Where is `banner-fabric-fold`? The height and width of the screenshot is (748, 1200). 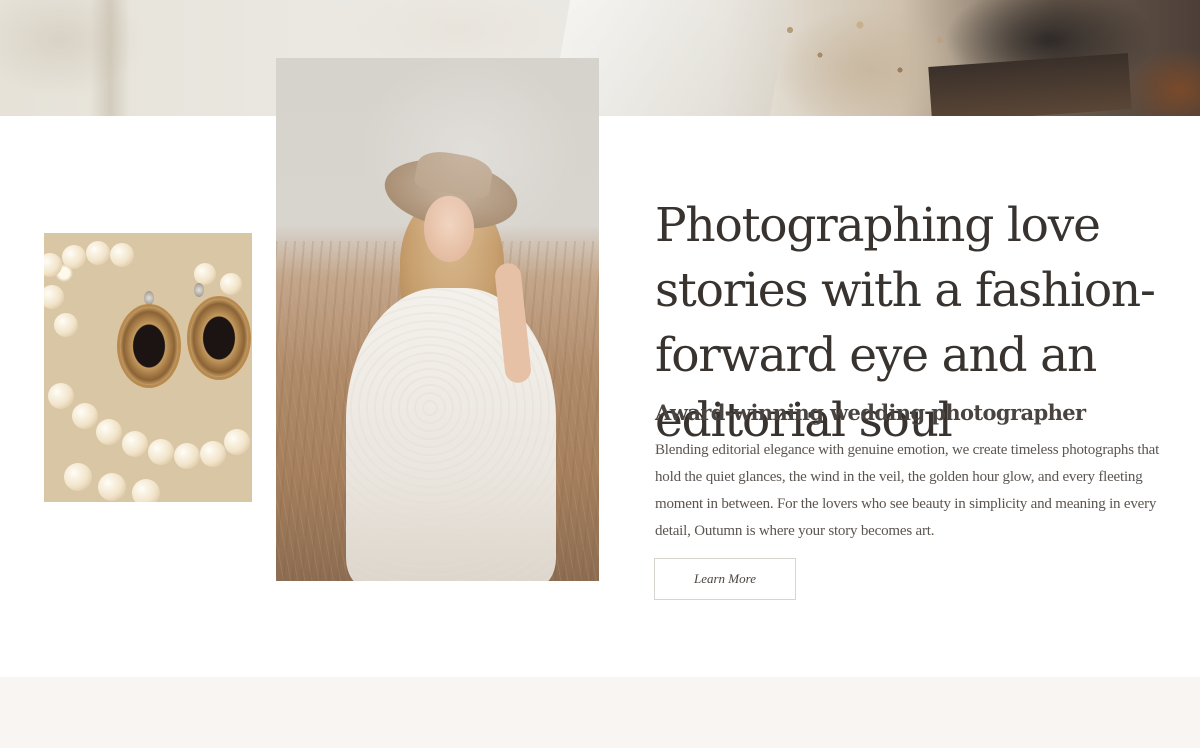 banner-fabric-fold is located at coordinates (110, 58).